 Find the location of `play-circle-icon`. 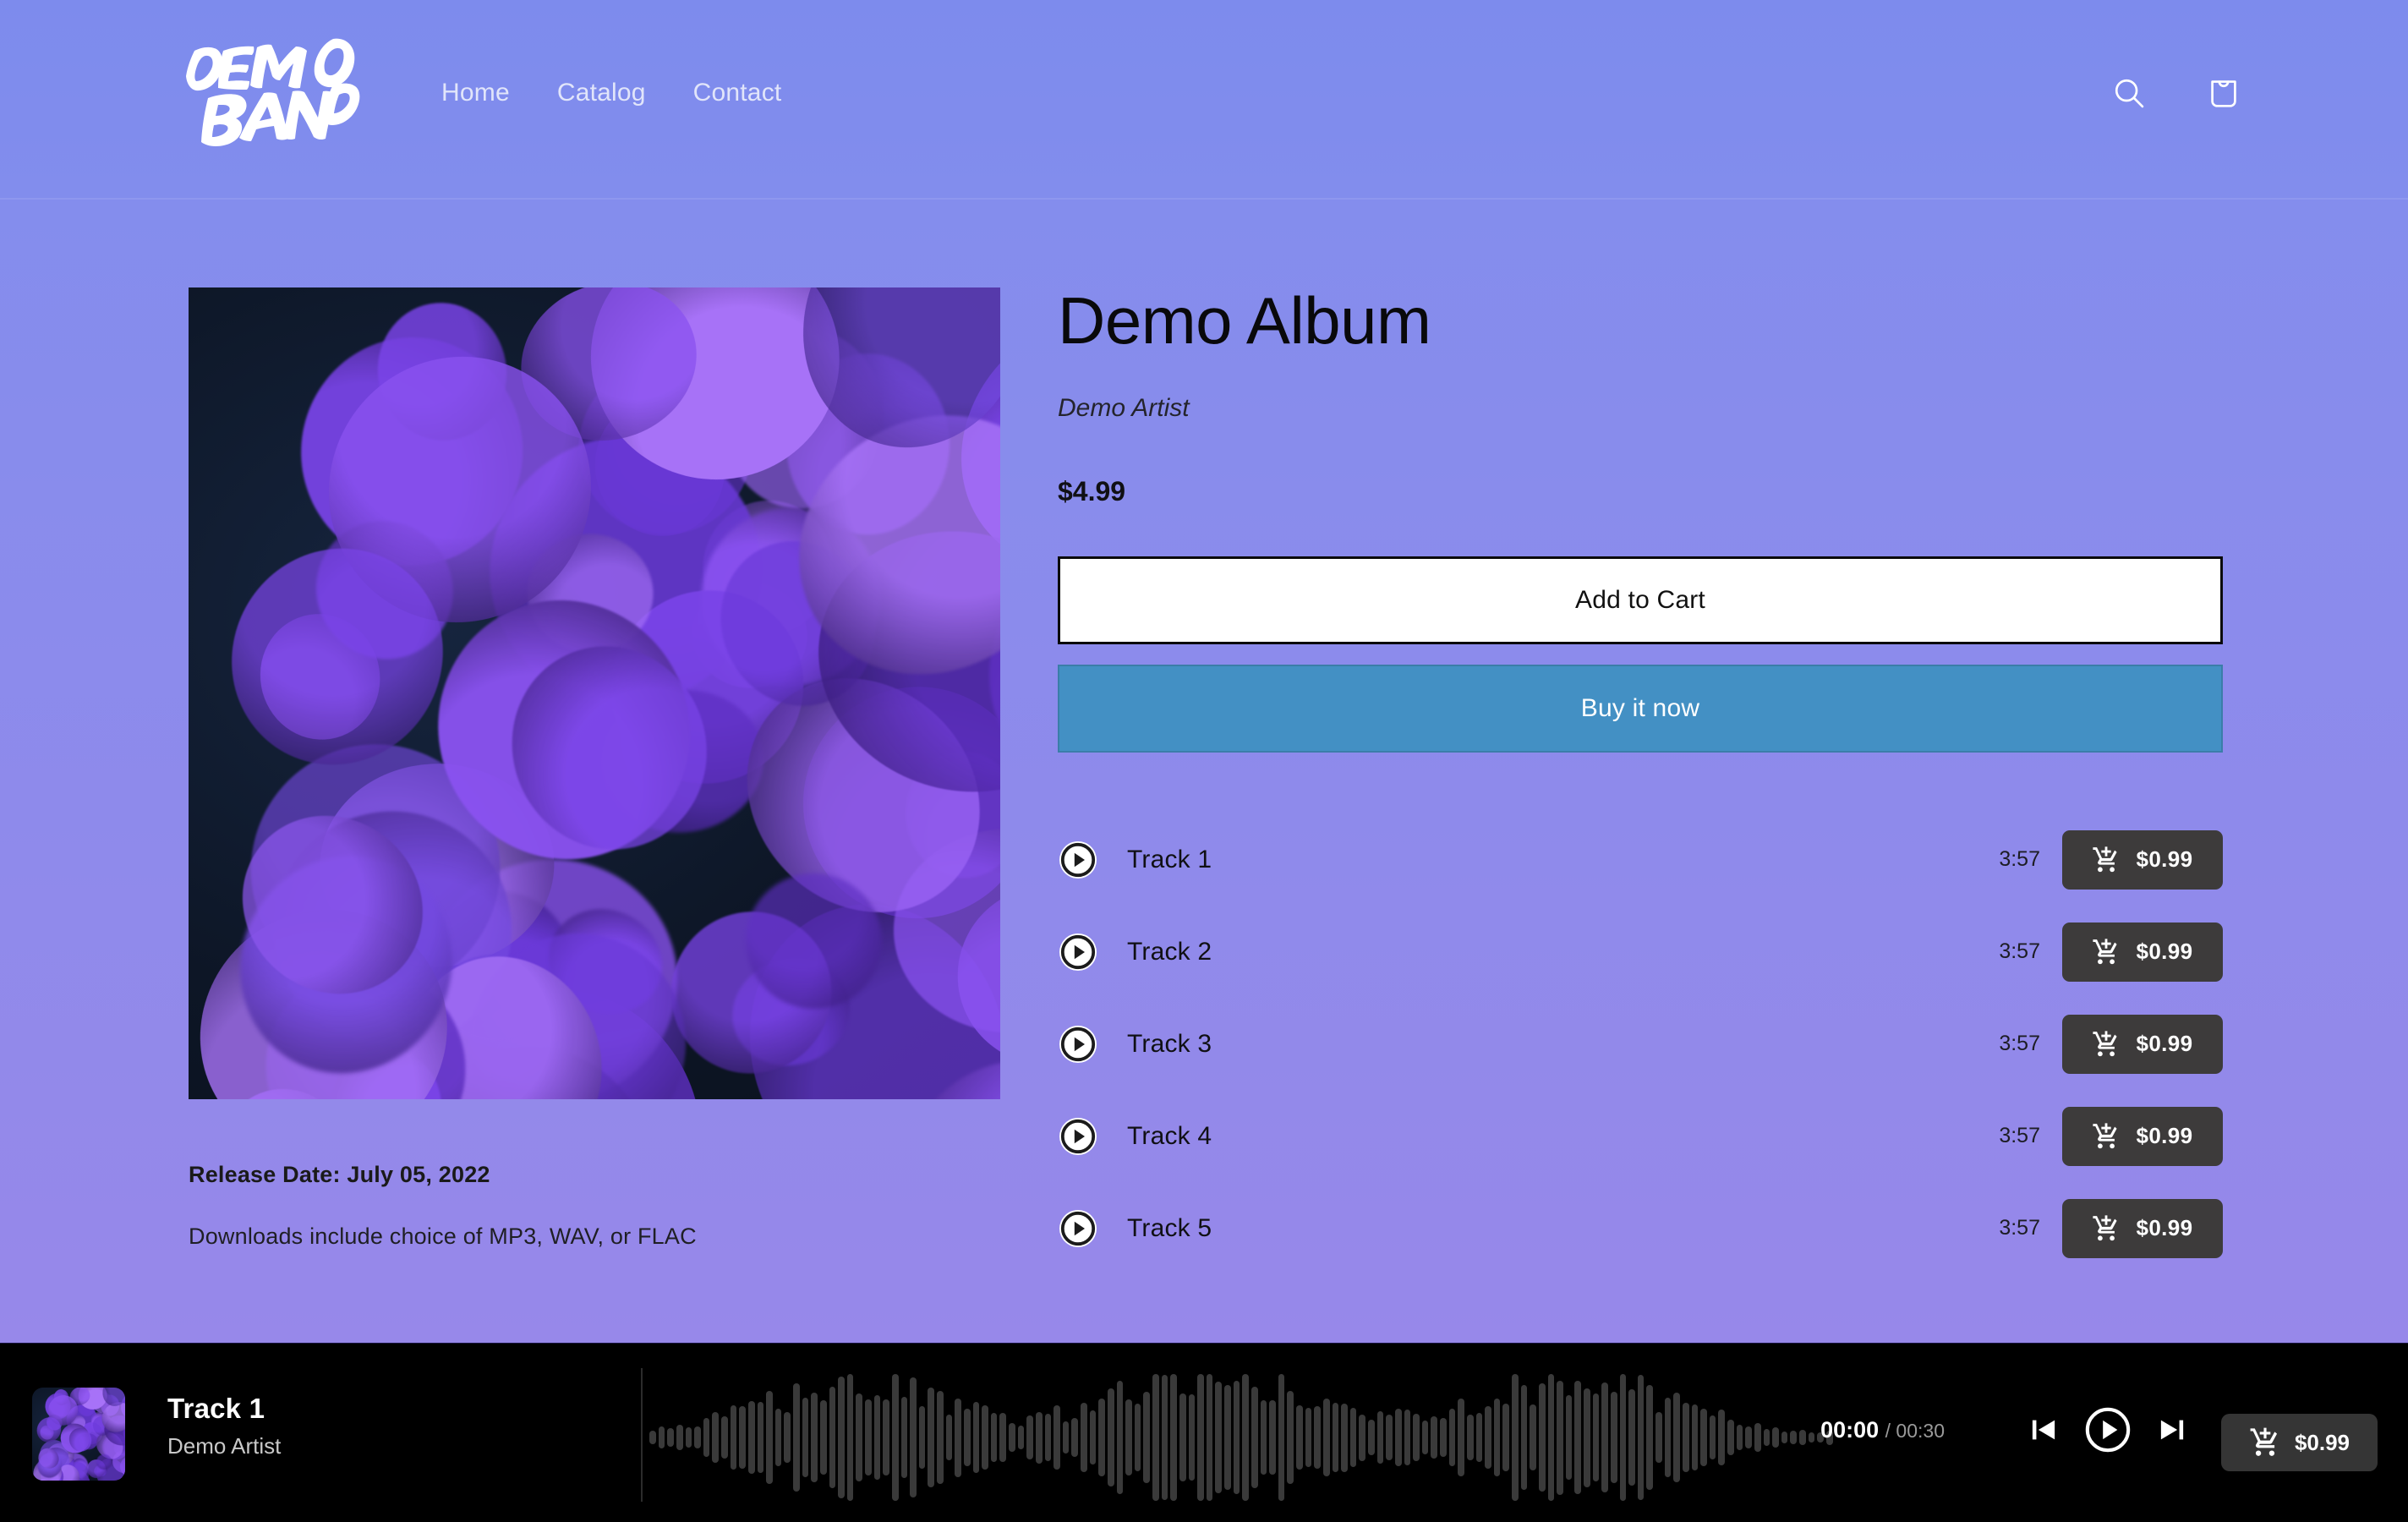

play-circle-icon is located at coordinates (2108, 1430).